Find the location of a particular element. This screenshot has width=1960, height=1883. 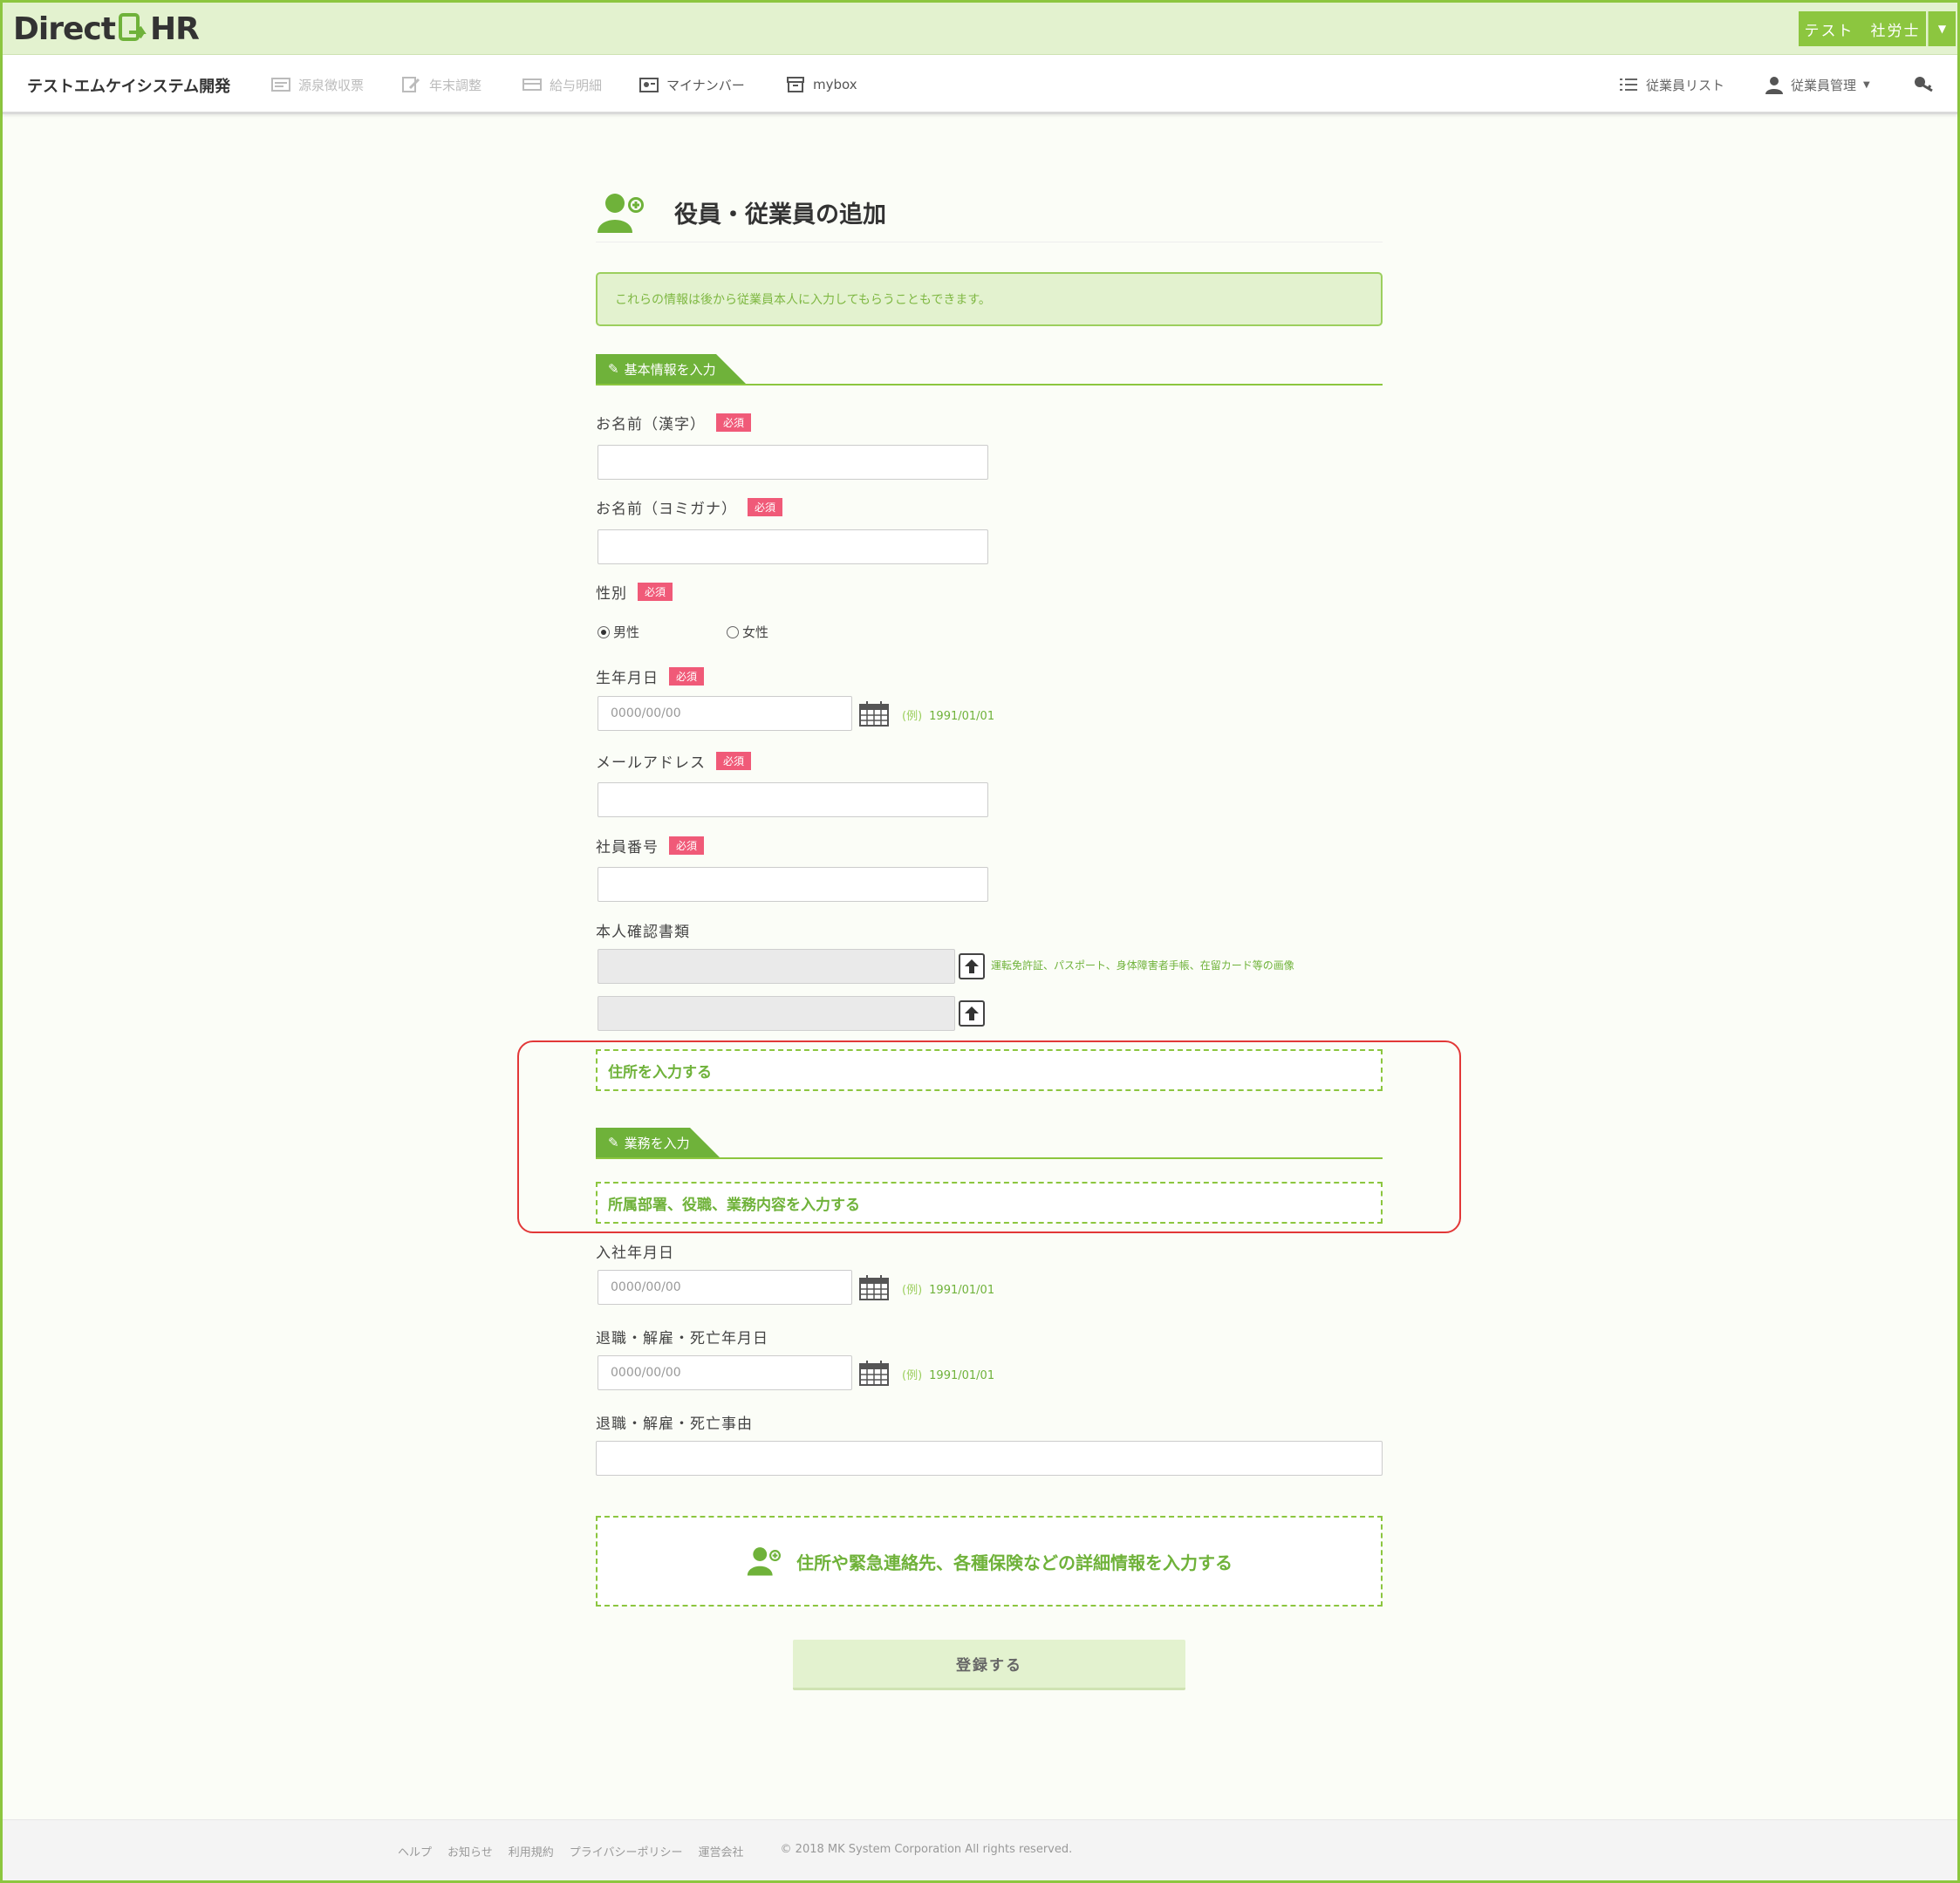

nav-employee-manage: 従業員管理 ▼ is located at coordinates (1817, 84).